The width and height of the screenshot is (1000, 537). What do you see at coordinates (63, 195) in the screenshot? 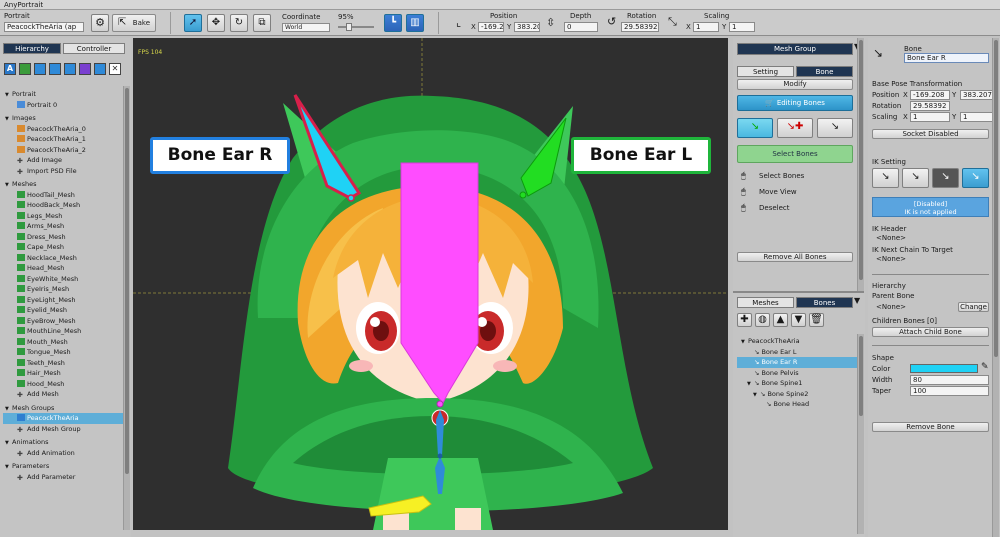
I see `tree-item: HoodTail_Mesh` at bounding box center [63, 195].